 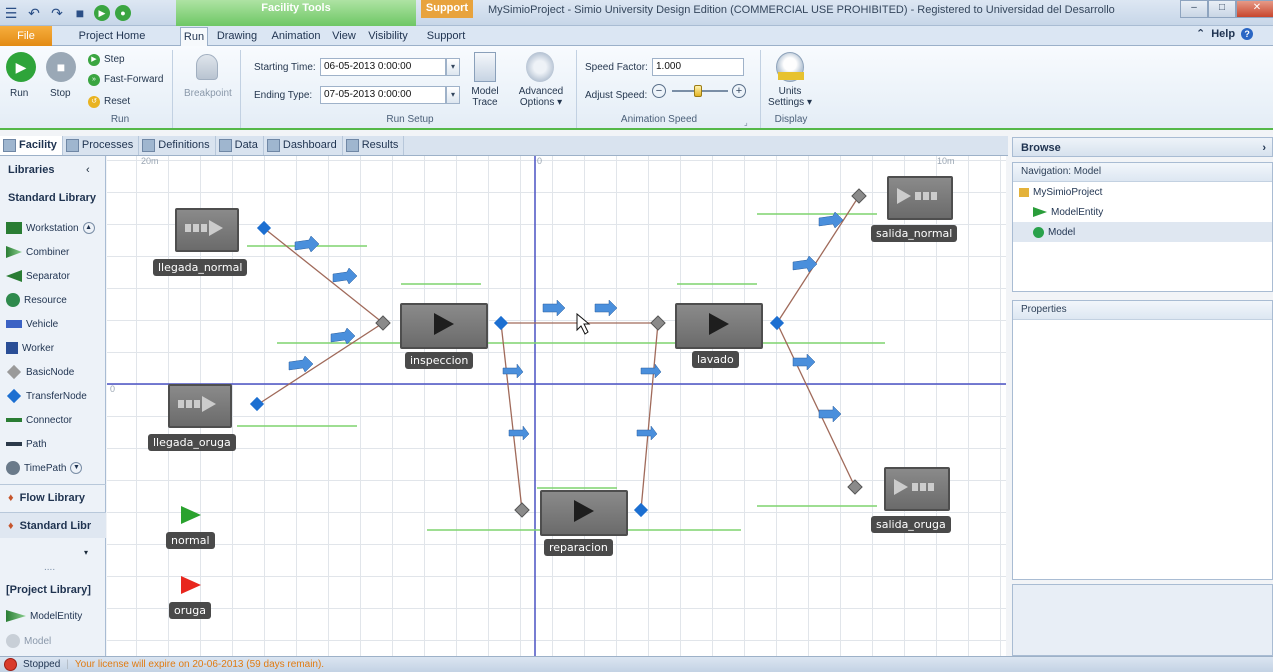 I want to click on reset-button: Reset, so click(x=117, y=101).